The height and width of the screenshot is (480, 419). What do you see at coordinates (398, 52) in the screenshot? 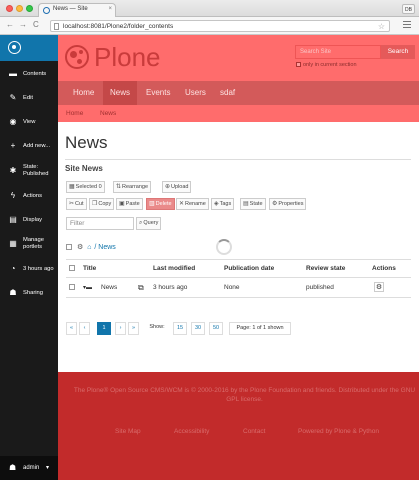
I see `search-button: Search` at bounding box center [398, 52].